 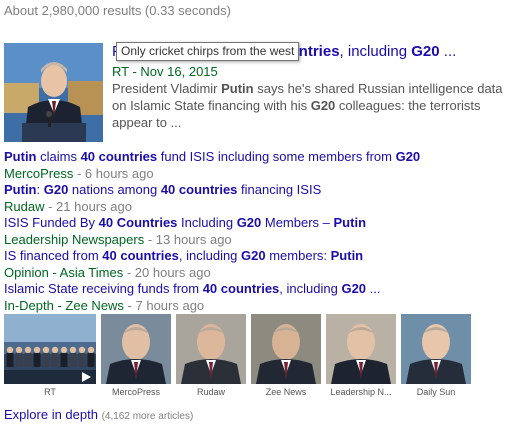 I want to click on thumbnail-caption: Daily Sun, so click(x=436, y=392).